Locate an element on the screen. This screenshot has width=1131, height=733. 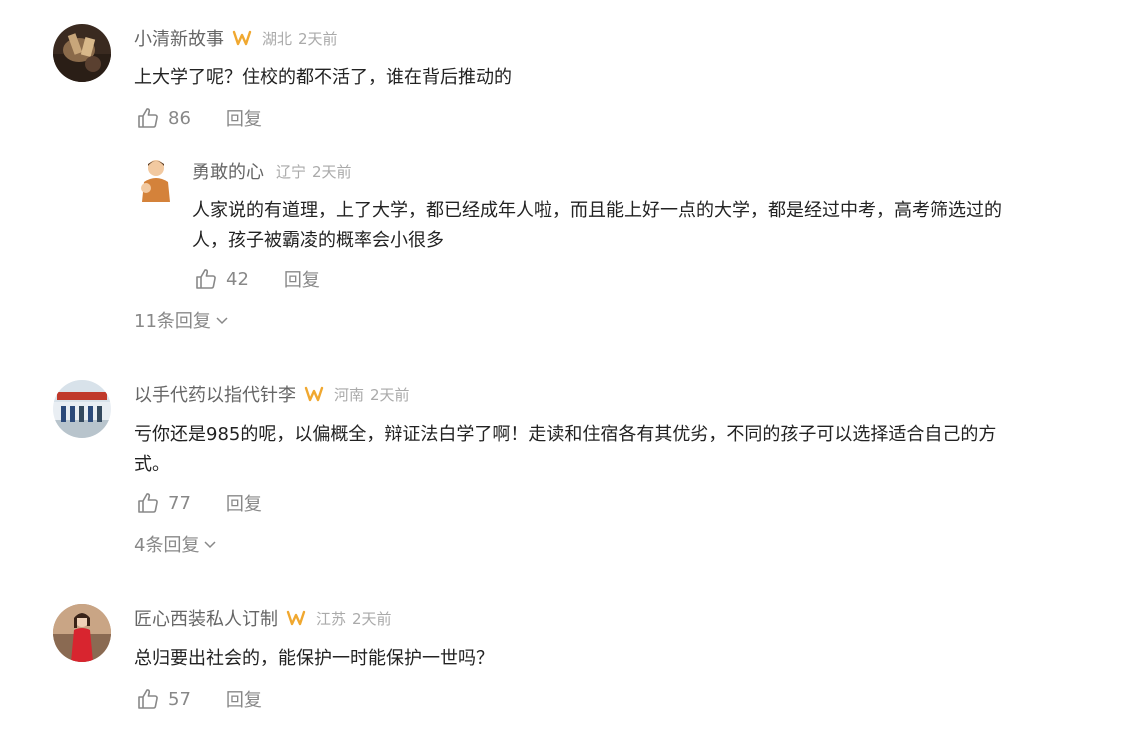
location: 辽宁 is located at coordinates (291, 171).